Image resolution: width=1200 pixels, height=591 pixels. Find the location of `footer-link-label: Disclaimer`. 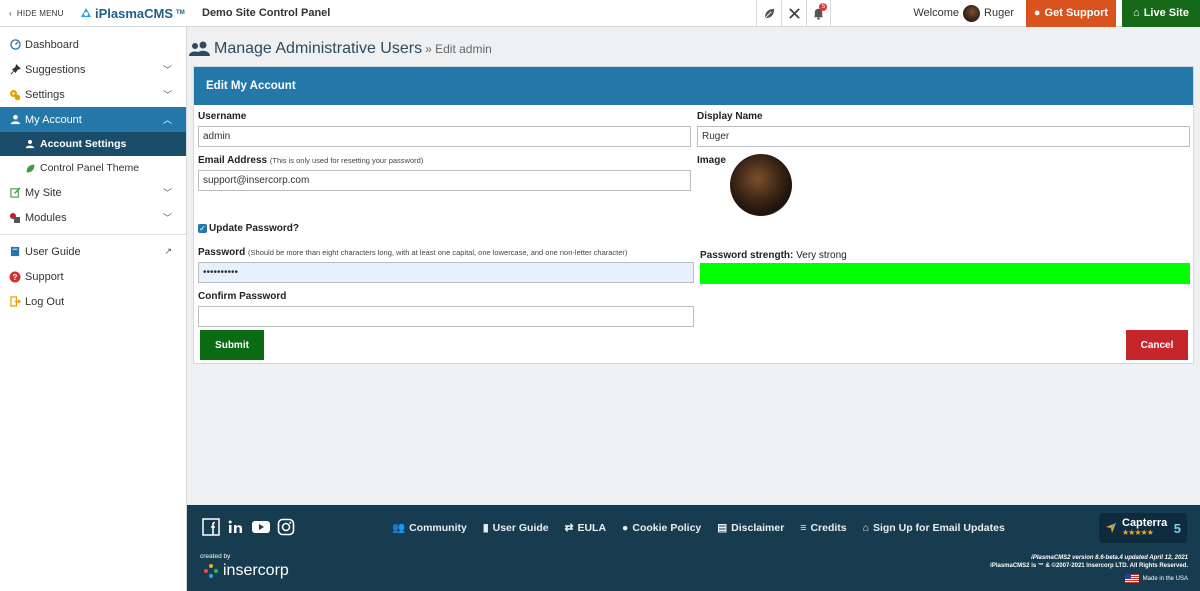

footer-link-label: Disclaimer is located at coordinates (758, 527).